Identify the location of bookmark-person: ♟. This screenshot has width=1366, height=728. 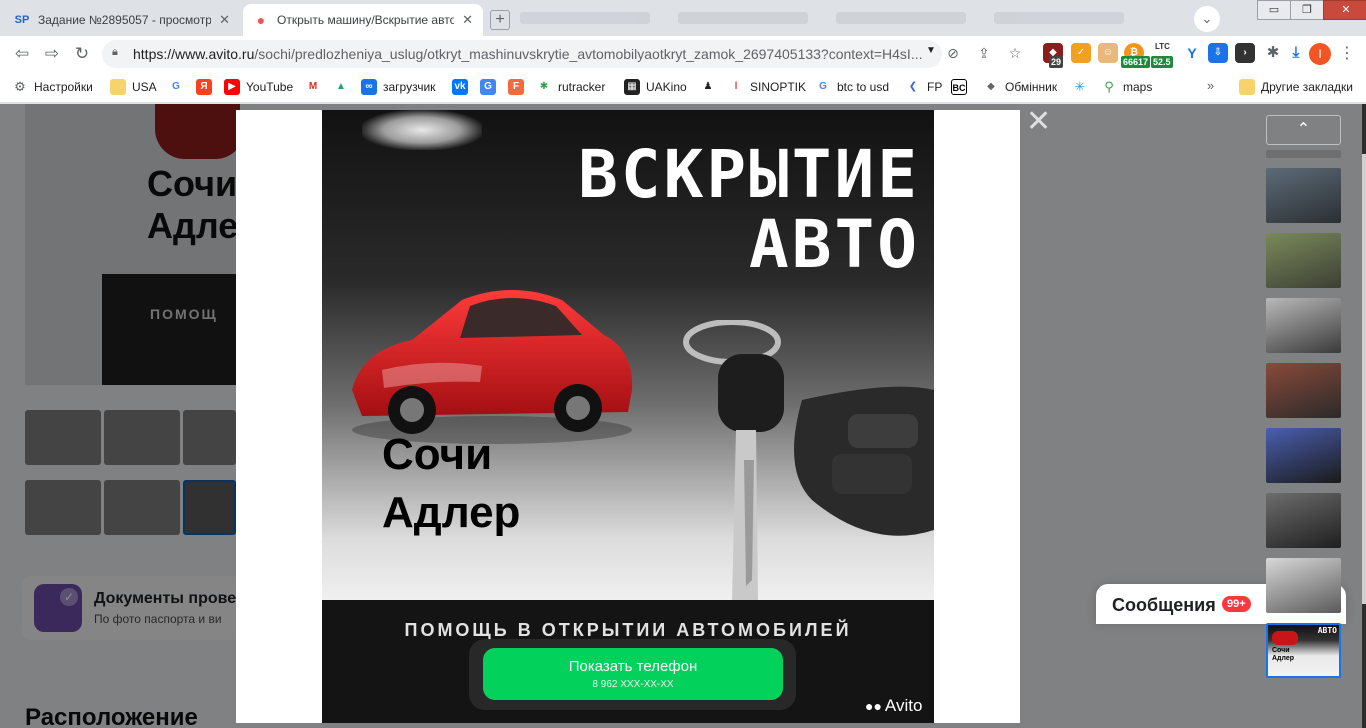
(711, 87).